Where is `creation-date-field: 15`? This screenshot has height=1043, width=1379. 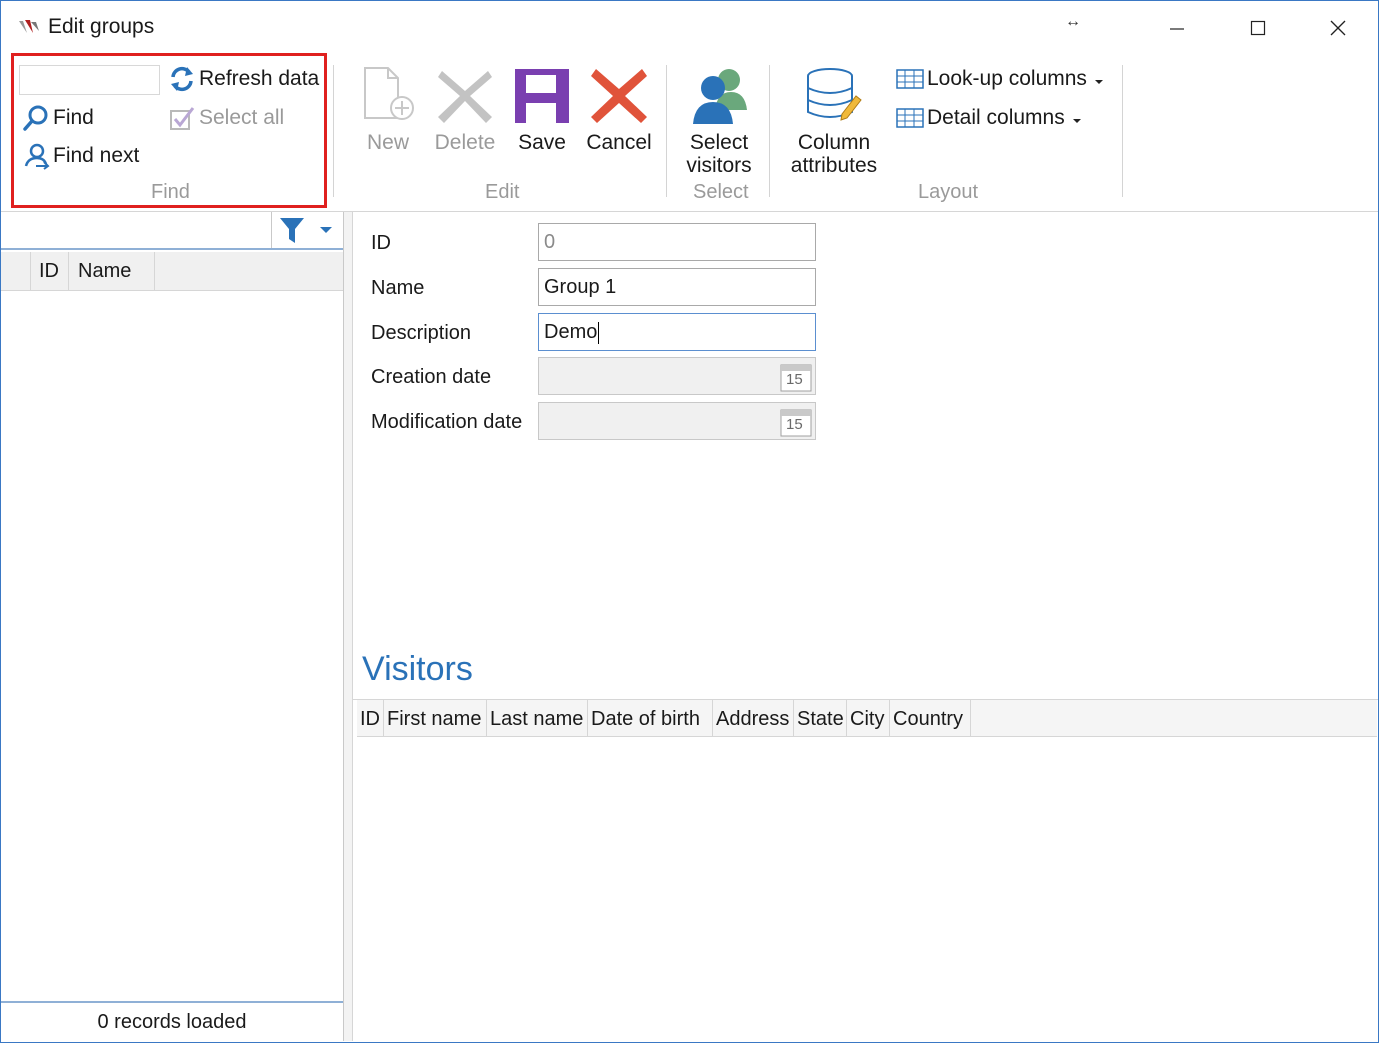
creation-date-field: 15 is located at coordinates (677, 376).